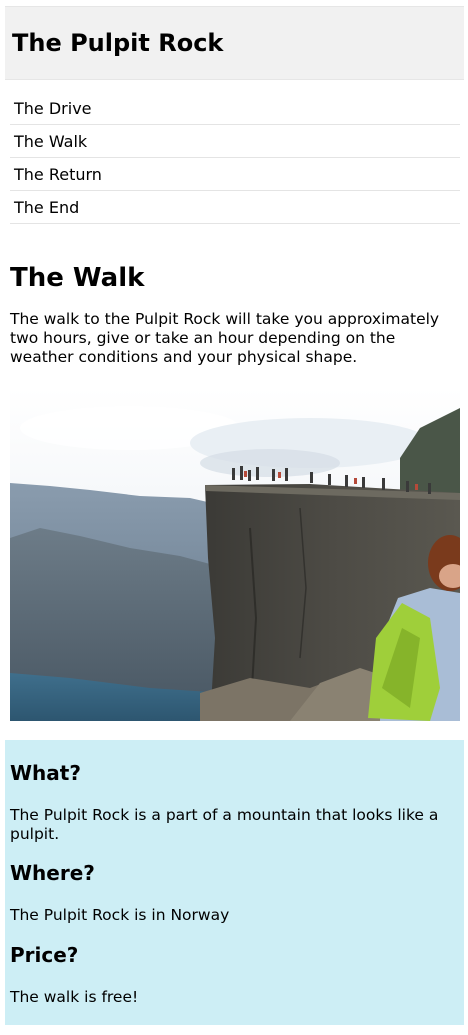 This screenshot has height=1035, width=468. What do you see at coordinates (120, 915) in the screenshot?
I see `aside-text-where: The Pulpit Rock is in Norway` at bounding box center [120, 915].